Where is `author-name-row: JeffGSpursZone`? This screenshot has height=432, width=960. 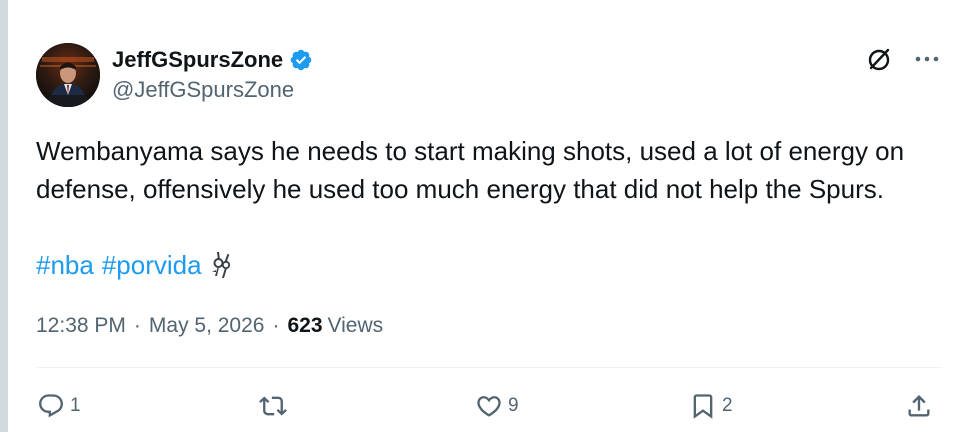
author-name-row: JeffGSpursZone is located at coordinates (212, 60).